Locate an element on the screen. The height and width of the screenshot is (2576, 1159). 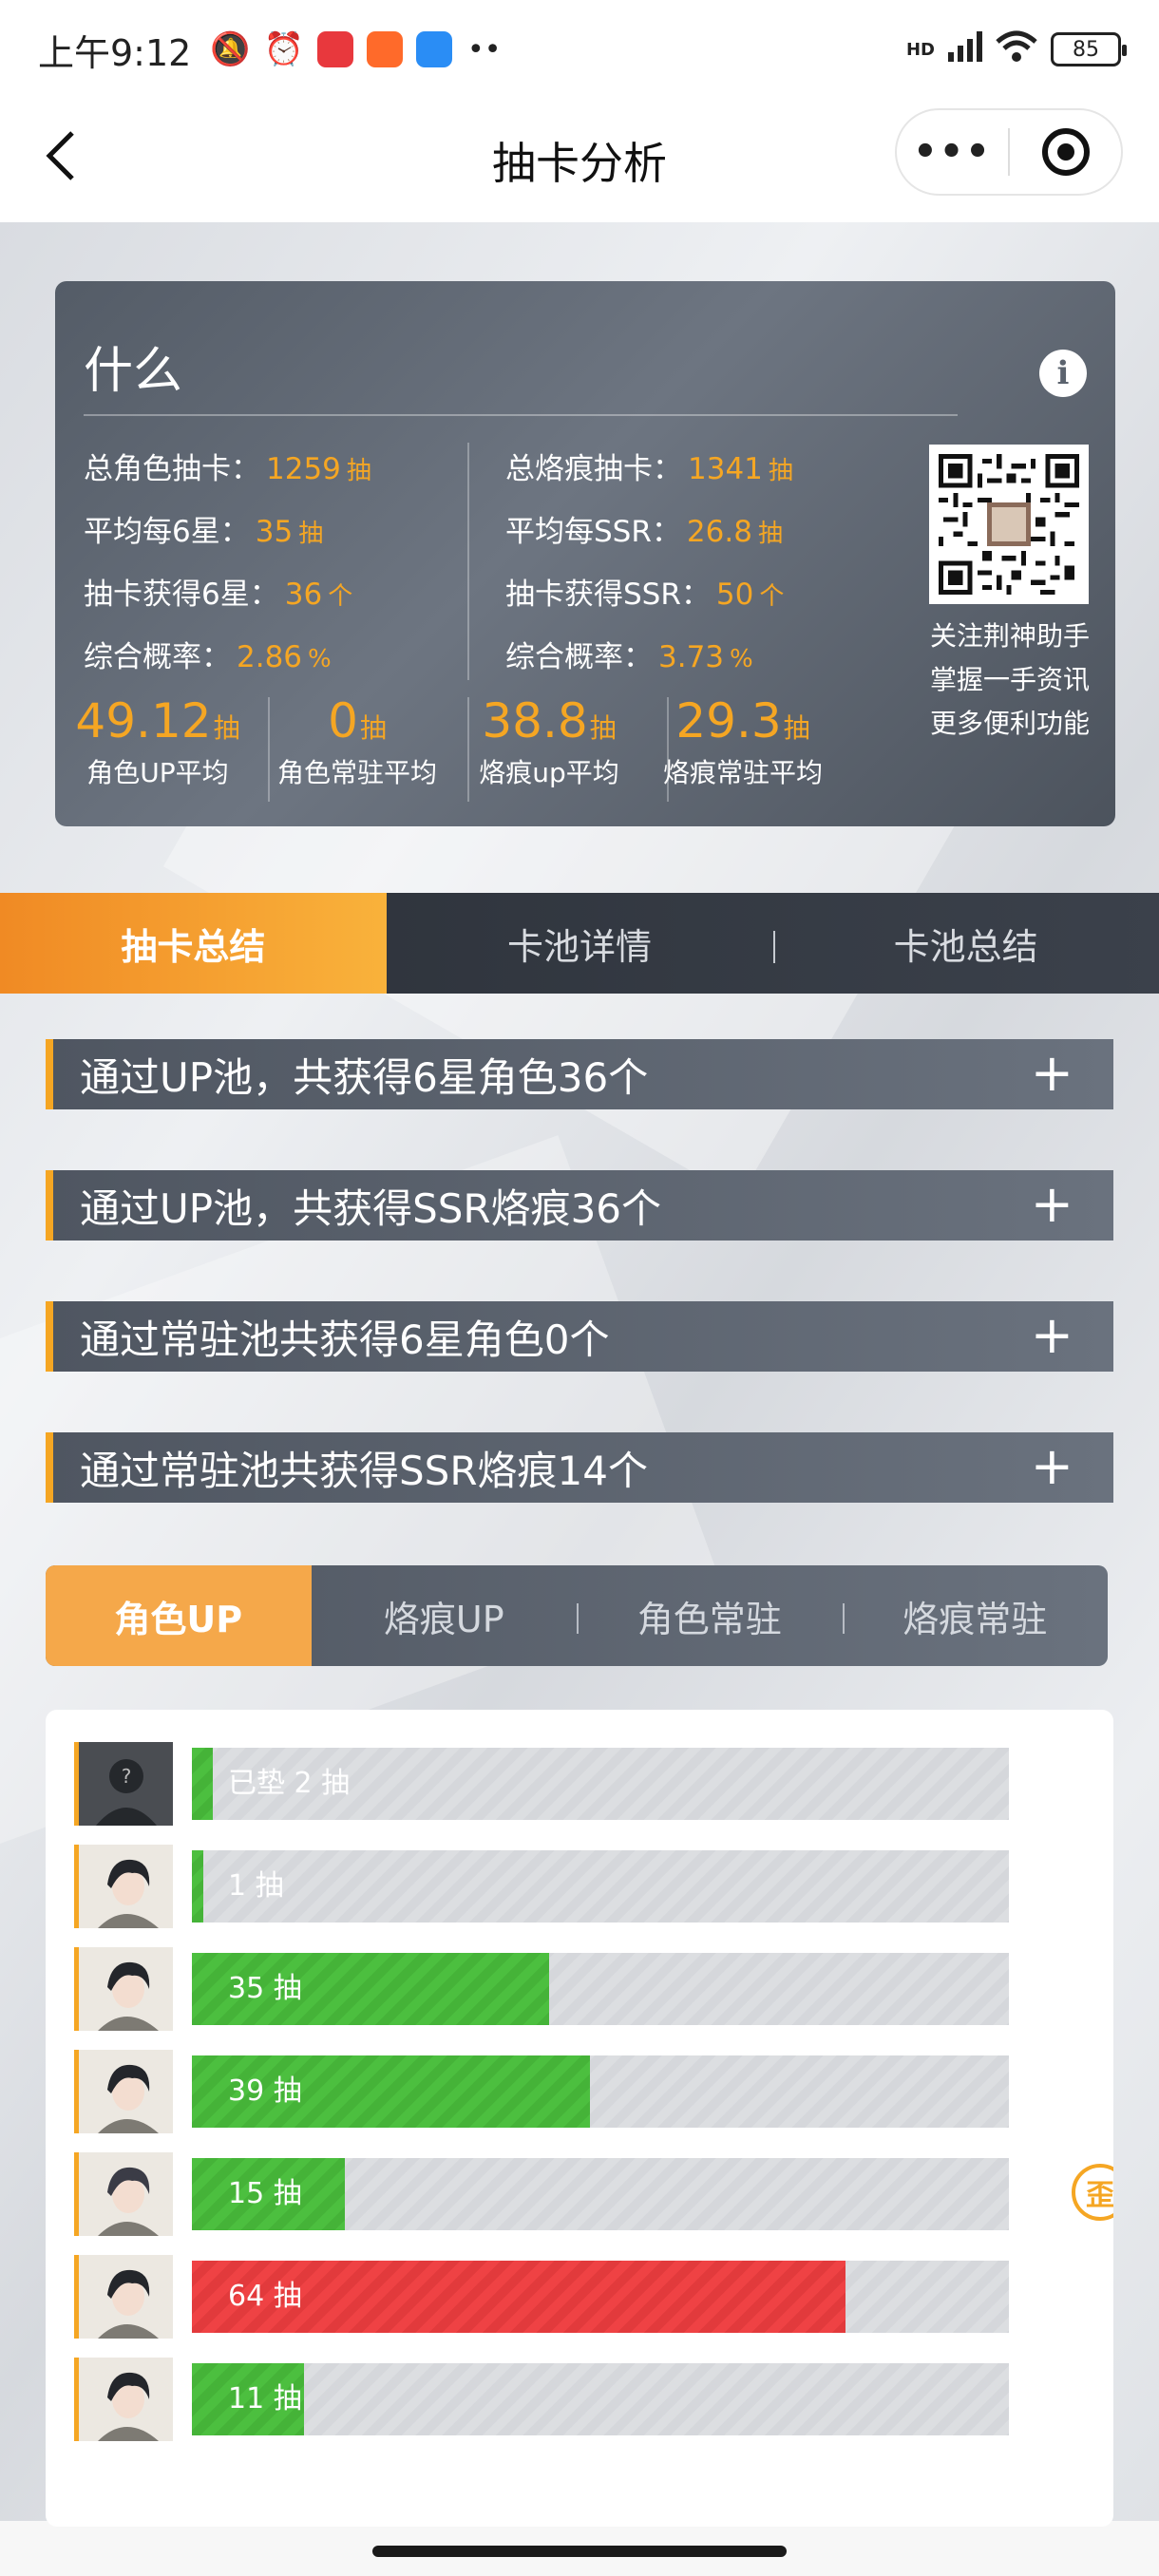
stats-divider is located at coordinates (468, 561).